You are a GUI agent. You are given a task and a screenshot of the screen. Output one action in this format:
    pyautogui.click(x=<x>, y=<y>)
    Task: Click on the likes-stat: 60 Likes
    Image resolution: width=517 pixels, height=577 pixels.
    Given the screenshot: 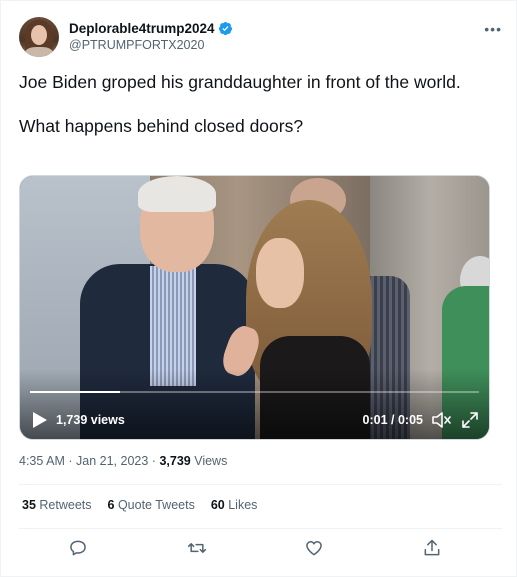 What is the action you would take?
    pyautogui.click(x=234, y=505)
    